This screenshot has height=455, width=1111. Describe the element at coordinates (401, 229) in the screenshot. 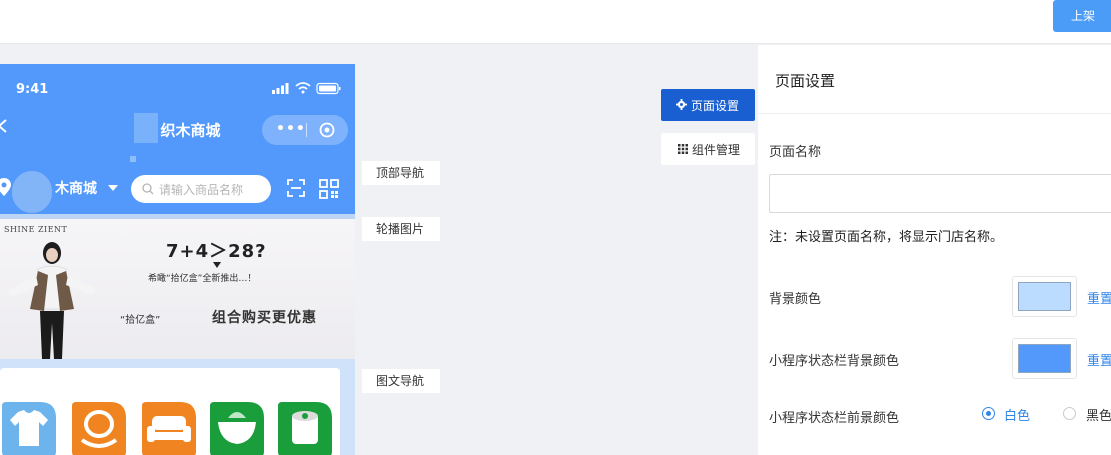

I see `component-tag-carousel: 轮播图片` at that location.